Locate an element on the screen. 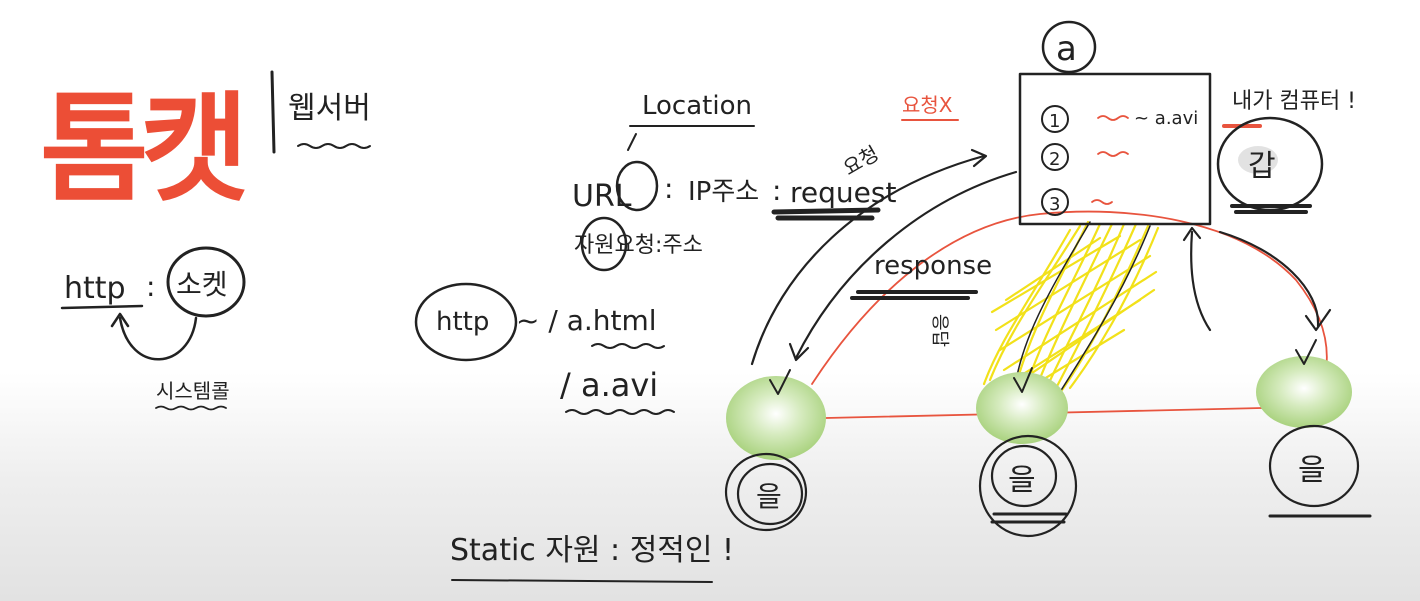 Image resolution: width=1420 pixels, height=601 pixels. resource-address-label: 자원요청:주소 is located at coordinates (638, 245).